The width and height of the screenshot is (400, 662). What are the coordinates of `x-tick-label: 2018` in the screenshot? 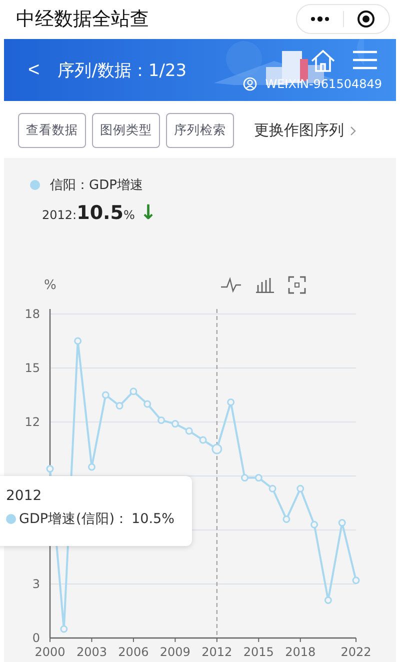 It's located at (300, 652).